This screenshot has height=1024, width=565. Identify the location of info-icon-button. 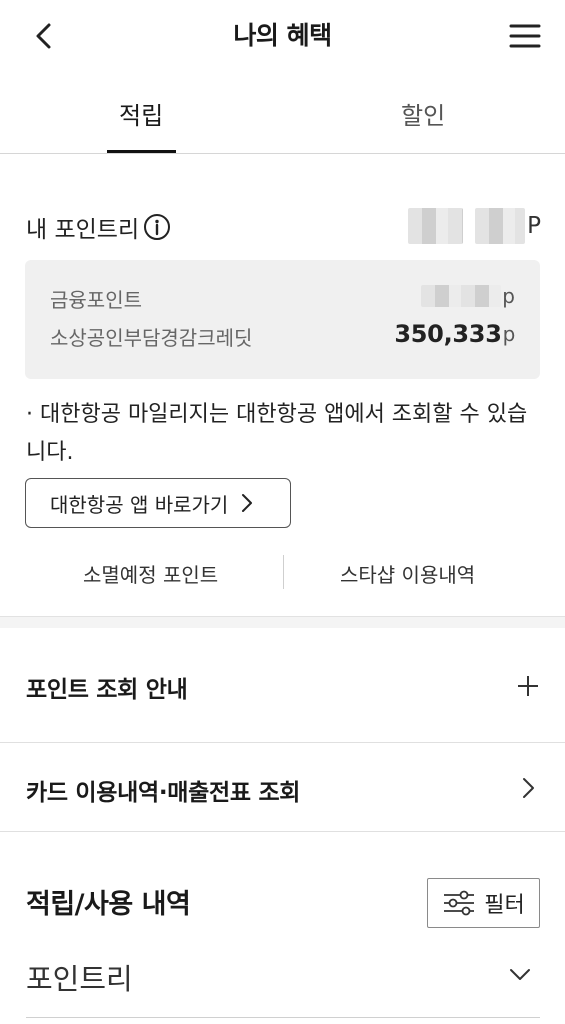
(157, 227).